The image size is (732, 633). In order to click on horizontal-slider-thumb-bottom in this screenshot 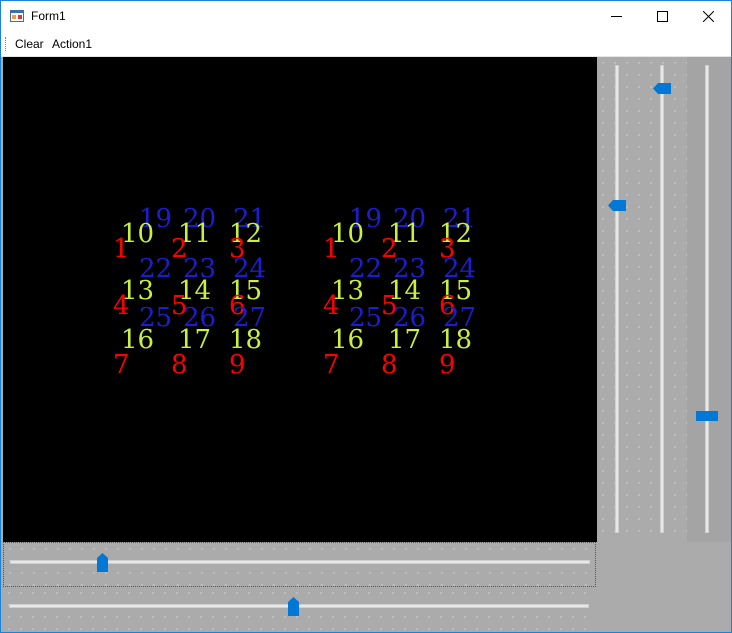, I will do `click(293, 606)`.